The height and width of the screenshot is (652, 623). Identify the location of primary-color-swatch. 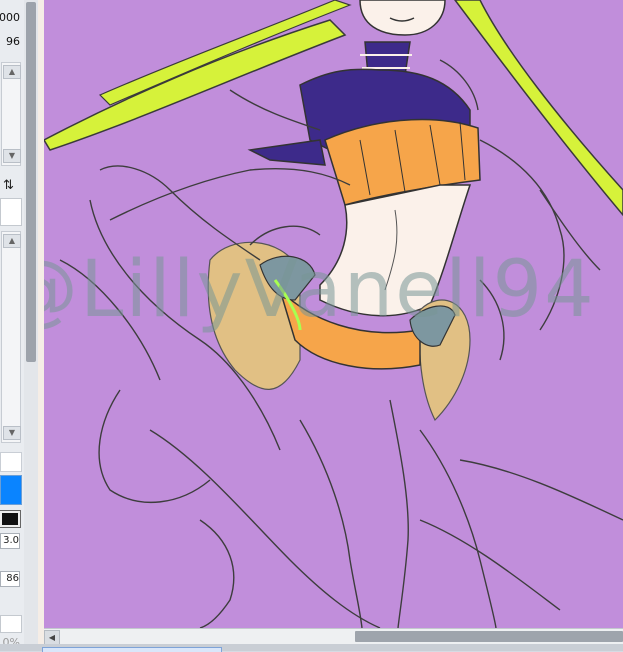
(11, 490).